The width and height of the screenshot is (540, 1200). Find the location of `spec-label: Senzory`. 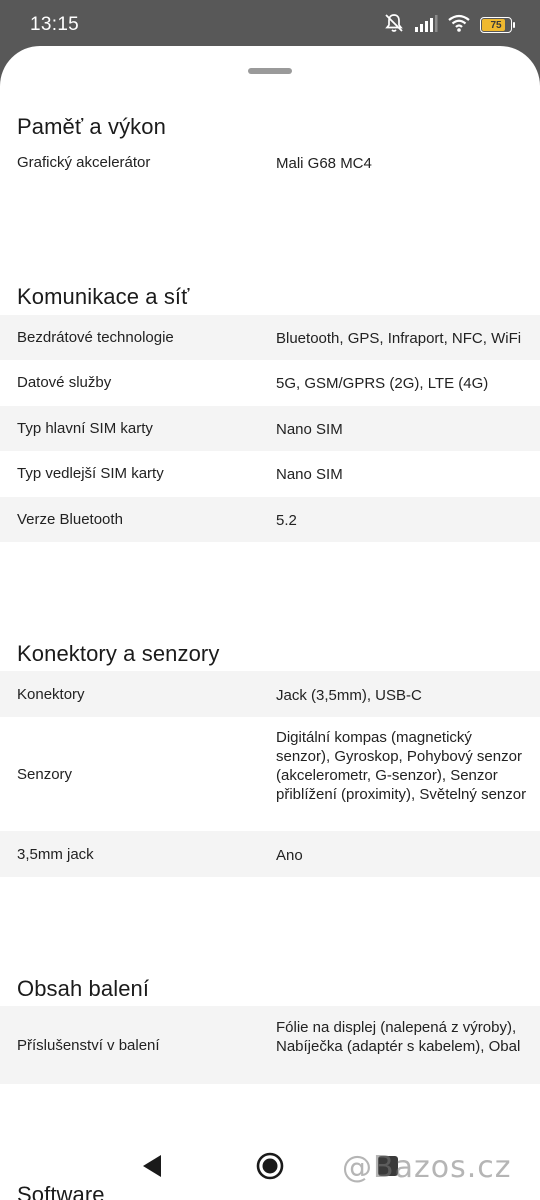

spec-label: Senzory is located at coordinates (45, 774).